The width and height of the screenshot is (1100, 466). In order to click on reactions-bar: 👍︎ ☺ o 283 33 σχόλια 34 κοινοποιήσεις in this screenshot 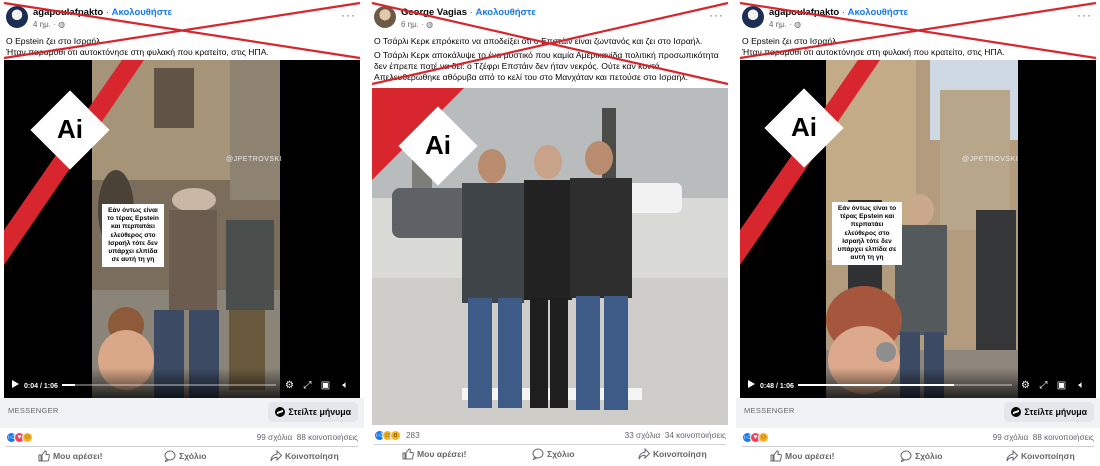, I will do `click(550, 436)`.